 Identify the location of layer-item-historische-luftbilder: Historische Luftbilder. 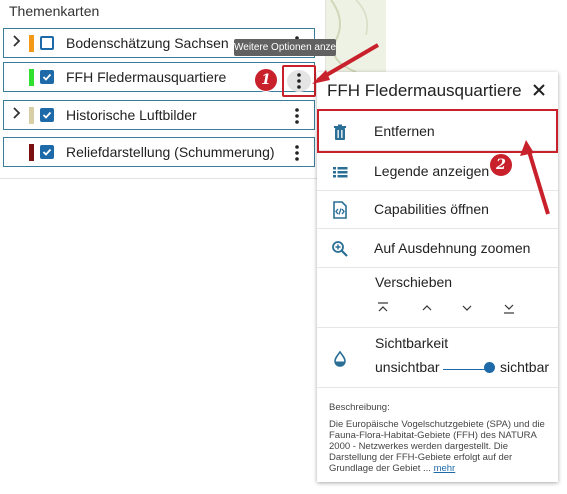
(159, 115).